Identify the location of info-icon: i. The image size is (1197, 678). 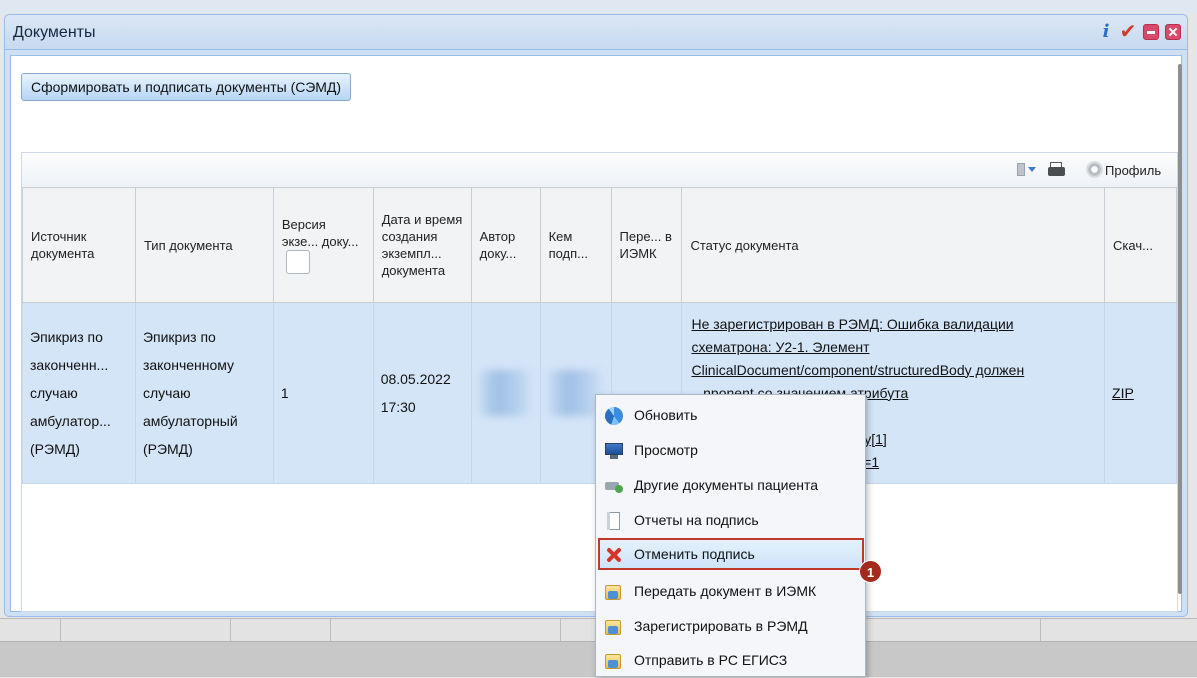
(1106, 32).